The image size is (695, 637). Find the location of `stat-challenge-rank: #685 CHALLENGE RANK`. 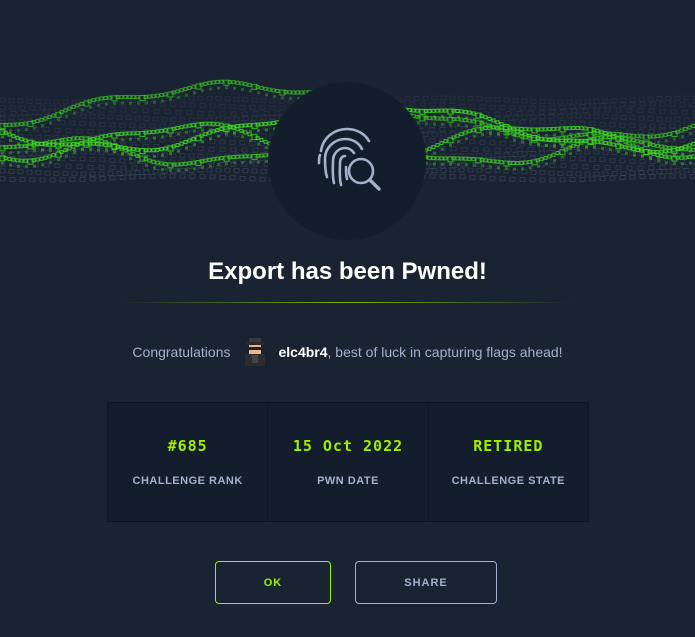

stat-challenge-rank: #685 CHALLENGE RANK is located at coordinates (188, 462).